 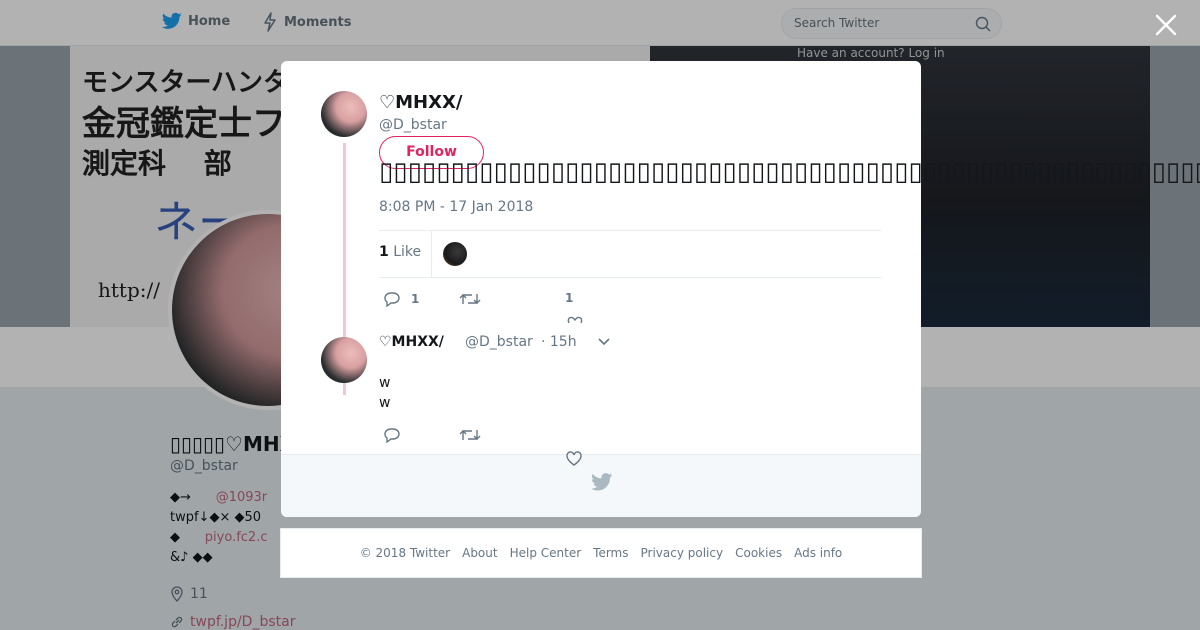 What do you see at coordinates (407, 252) in the screenshot?
I see `like-label: Like` at bounding box center [407, 252].